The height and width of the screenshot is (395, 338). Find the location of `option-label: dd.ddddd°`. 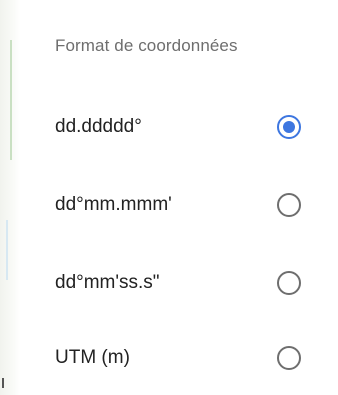

option-label: dd.ddddd° is located at coordinates (98, 126).